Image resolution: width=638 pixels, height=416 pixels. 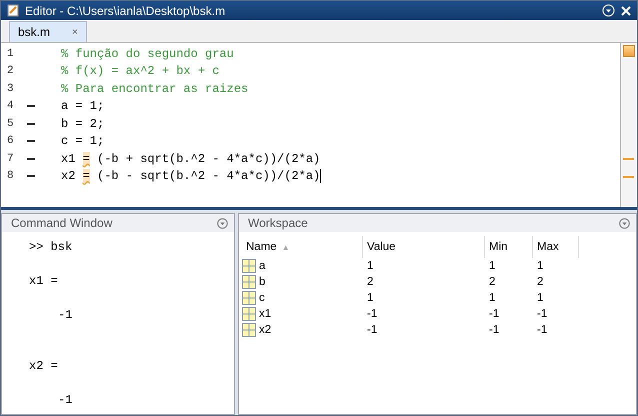 I want to click on column-label: Value, so click(x=381, y=247).